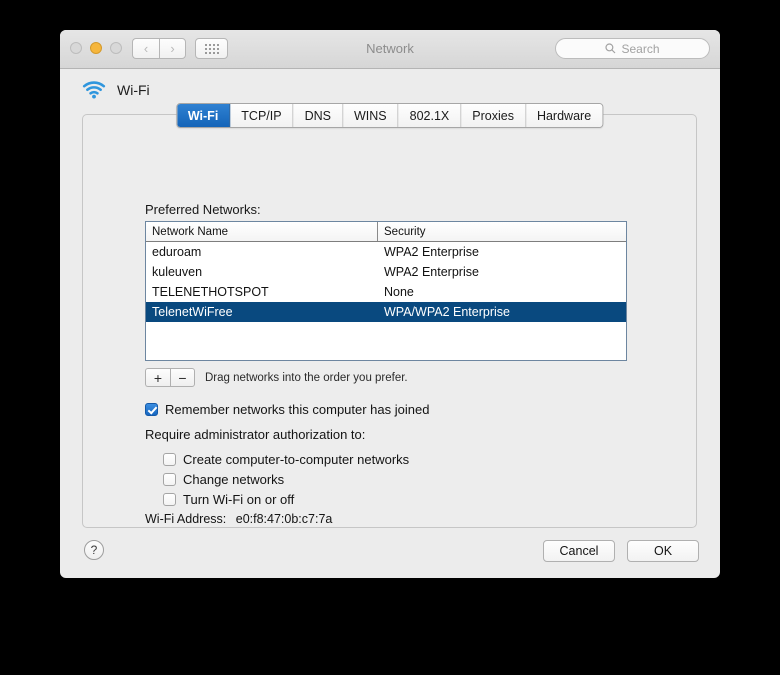 Image resolution: width=780 pixels, height=675 pixels. I want to click on tab-wins: WINS, so click(371, 115).